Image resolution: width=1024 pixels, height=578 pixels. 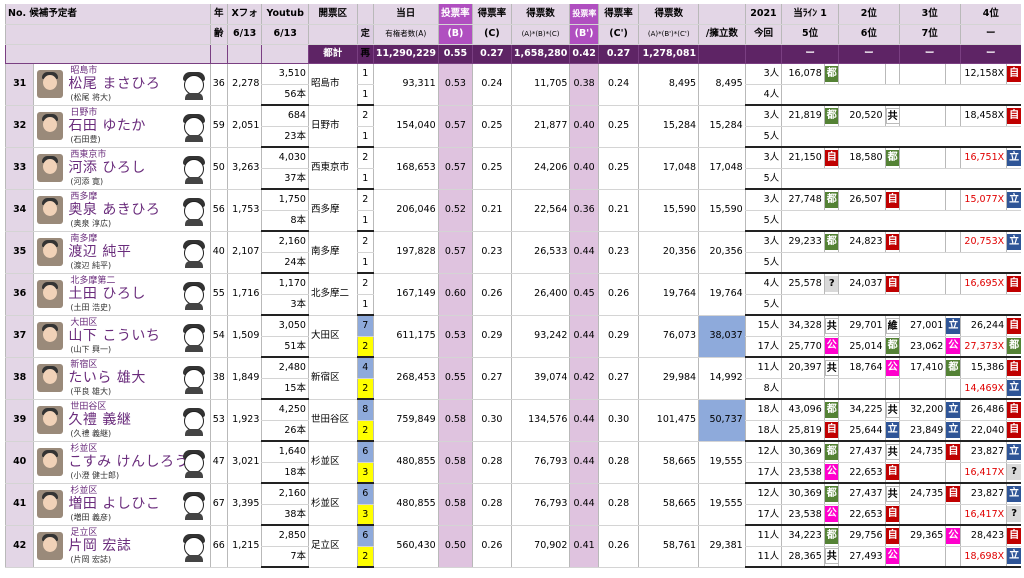 What do you see at coordinates (365, 557) in the screenshot?
I see `reelect: 2` at bounding box center [365, 557].